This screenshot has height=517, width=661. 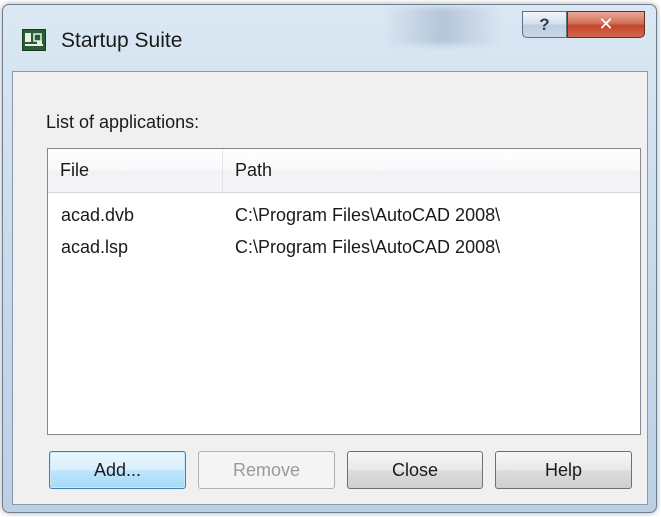 I want to click on help-button: Help, so click(x=563, y=470).